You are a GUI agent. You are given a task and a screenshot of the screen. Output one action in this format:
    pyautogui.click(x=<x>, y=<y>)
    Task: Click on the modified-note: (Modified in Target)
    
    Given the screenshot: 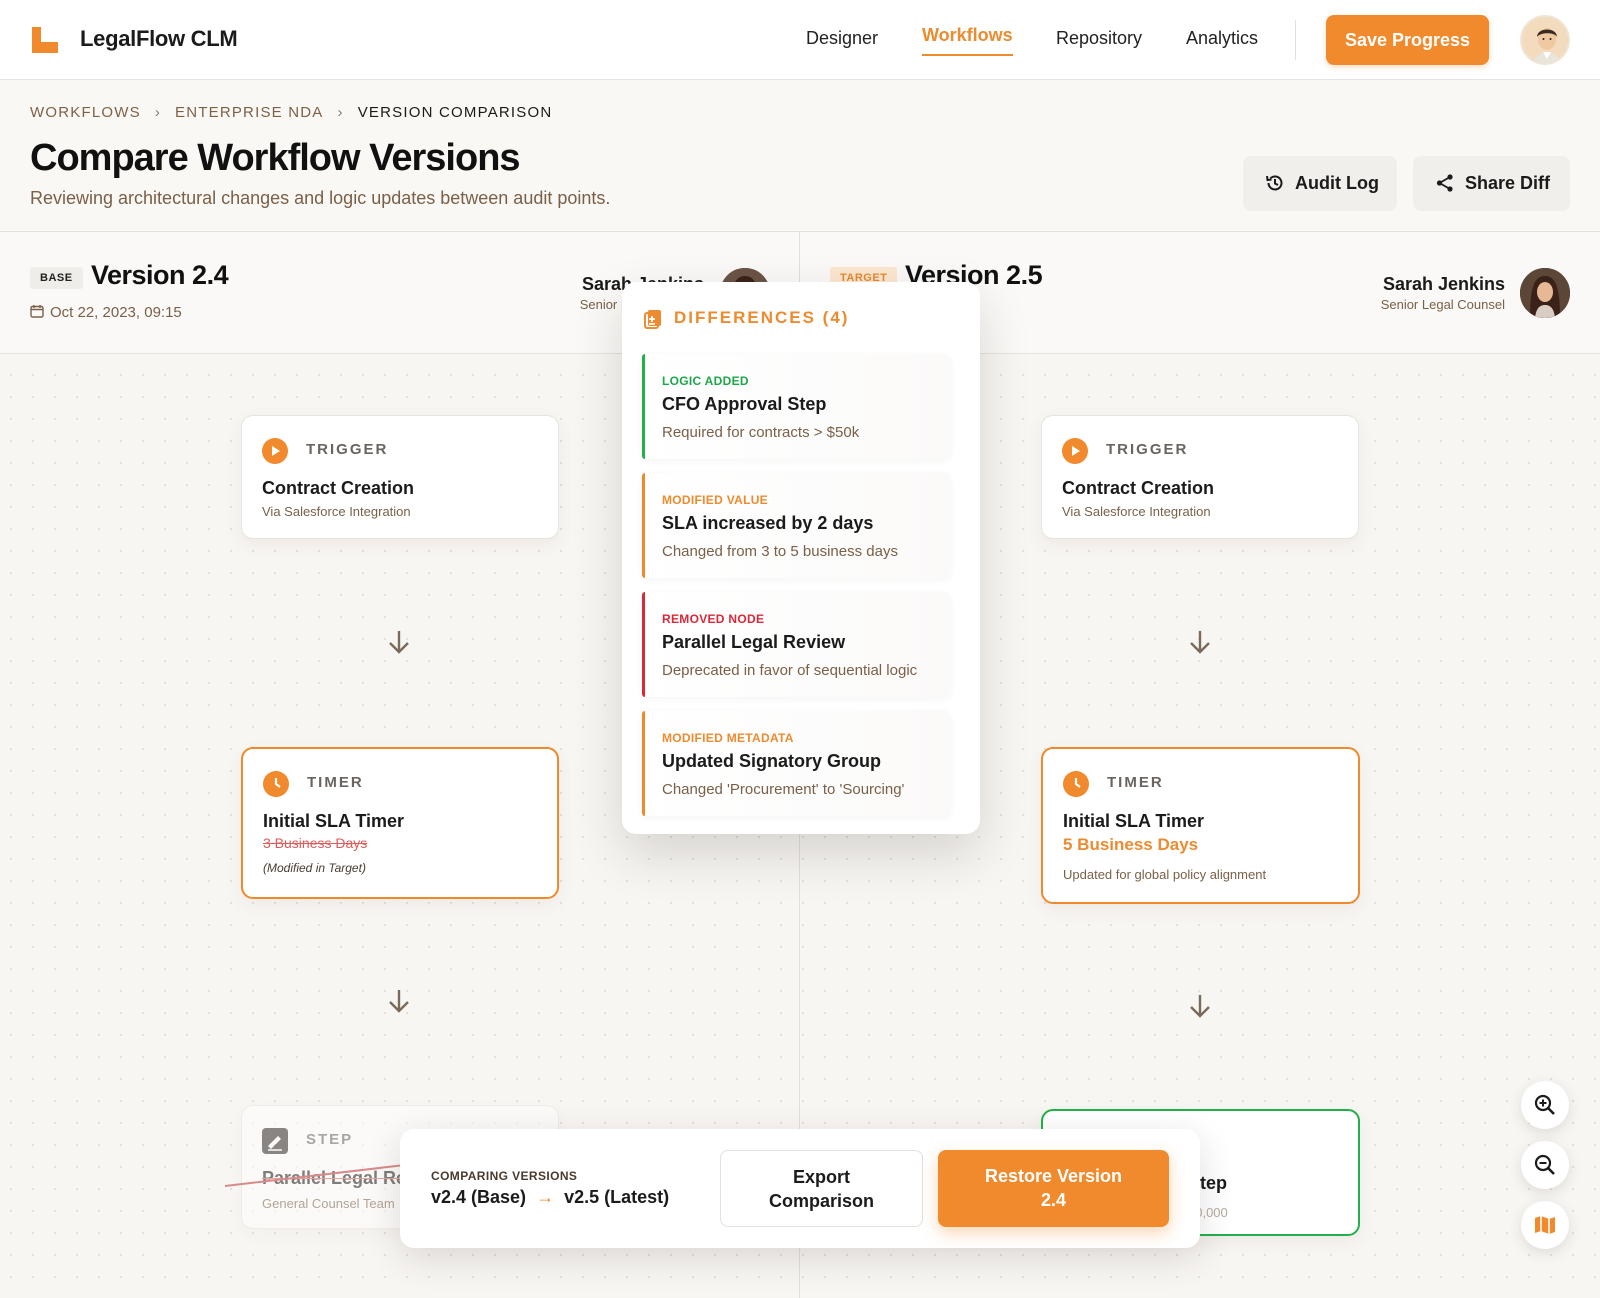 What is the action you would take?
    pyautogui.click(x=314, y=868)
    